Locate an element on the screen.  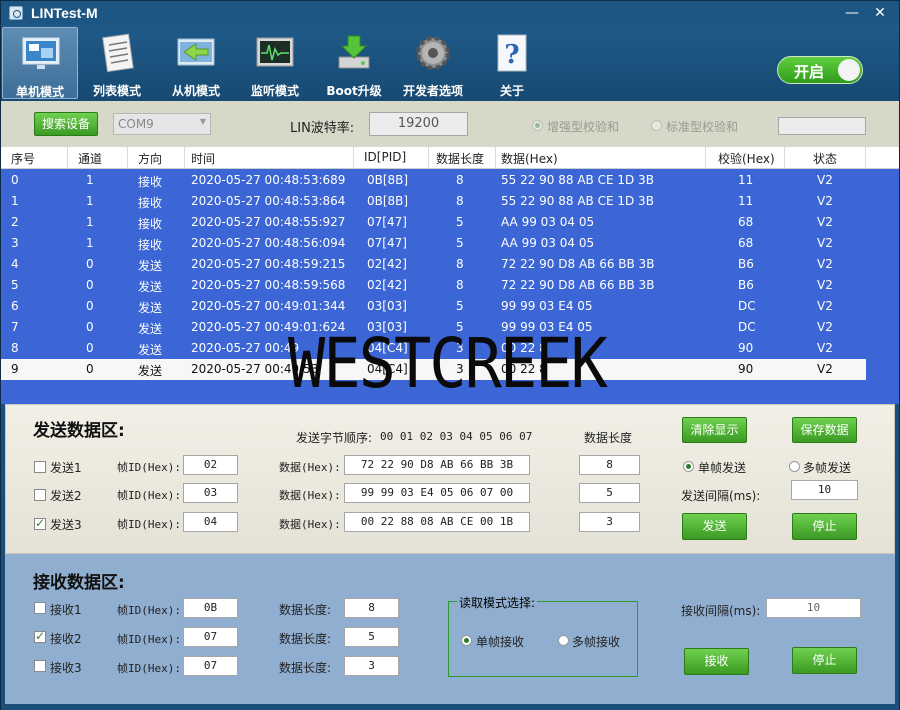
send-frame-id-field: 04 is located at coordinates (210, 522).